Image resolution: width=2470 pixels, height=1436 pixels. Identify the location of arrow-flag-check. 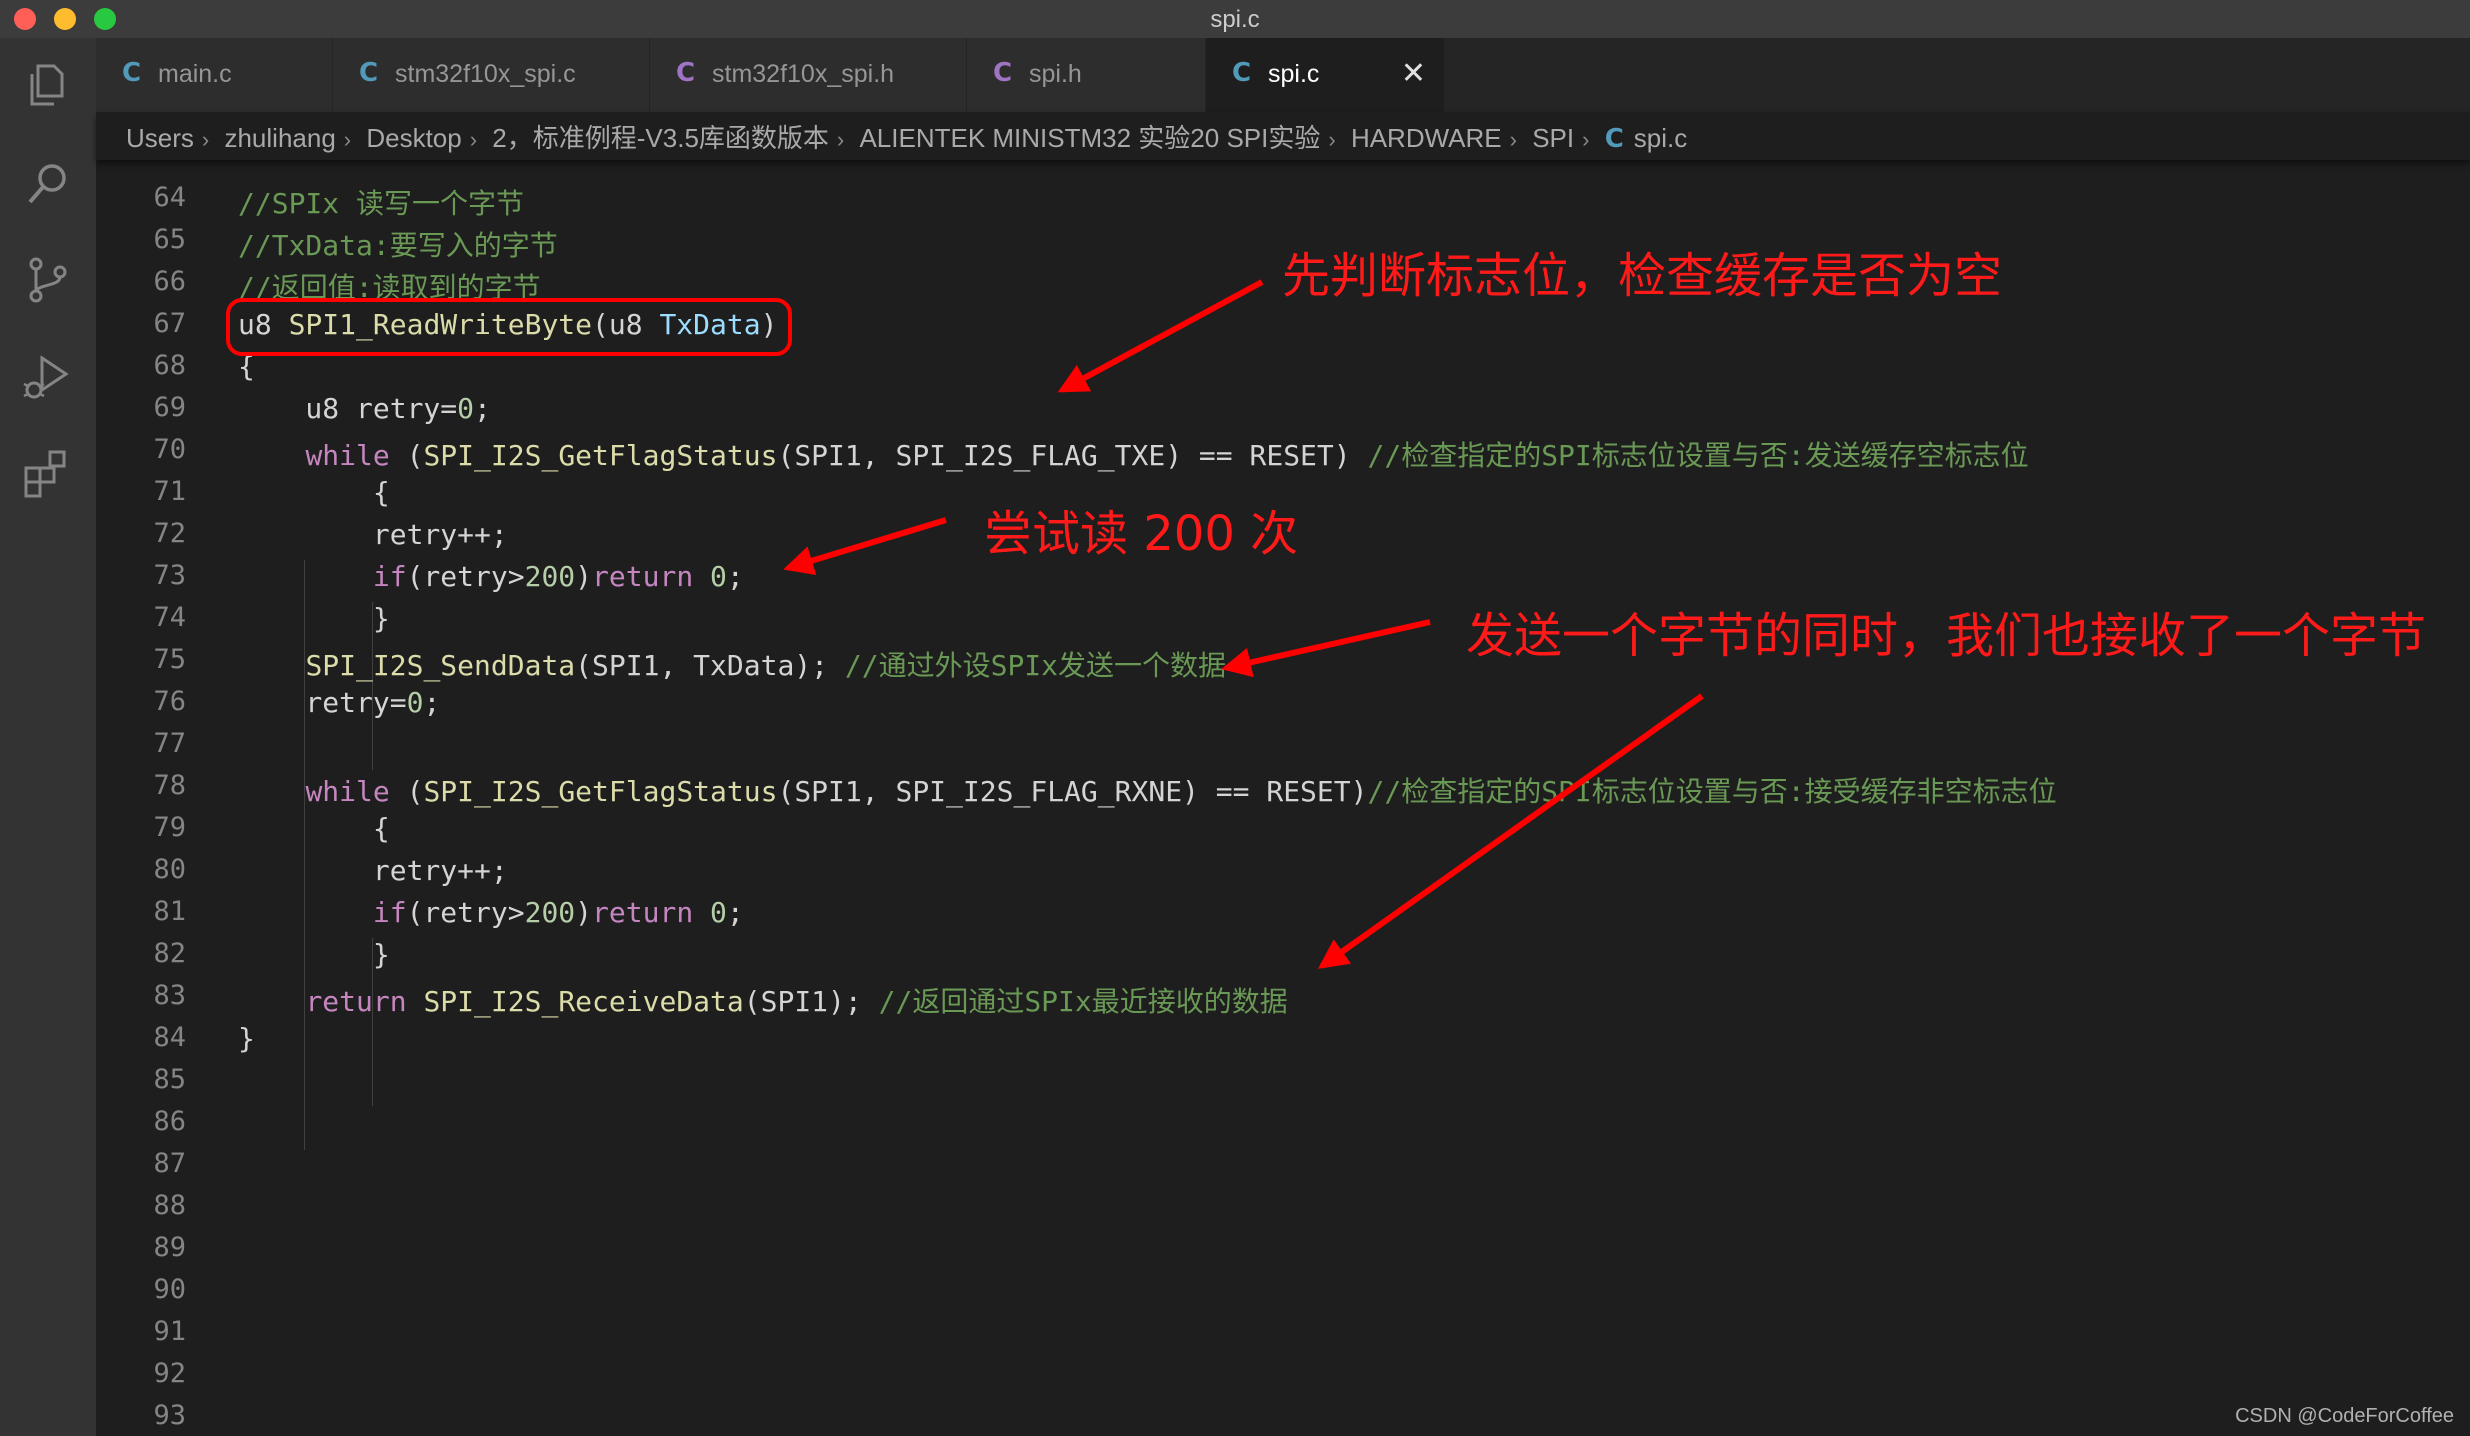
(1160, 336).